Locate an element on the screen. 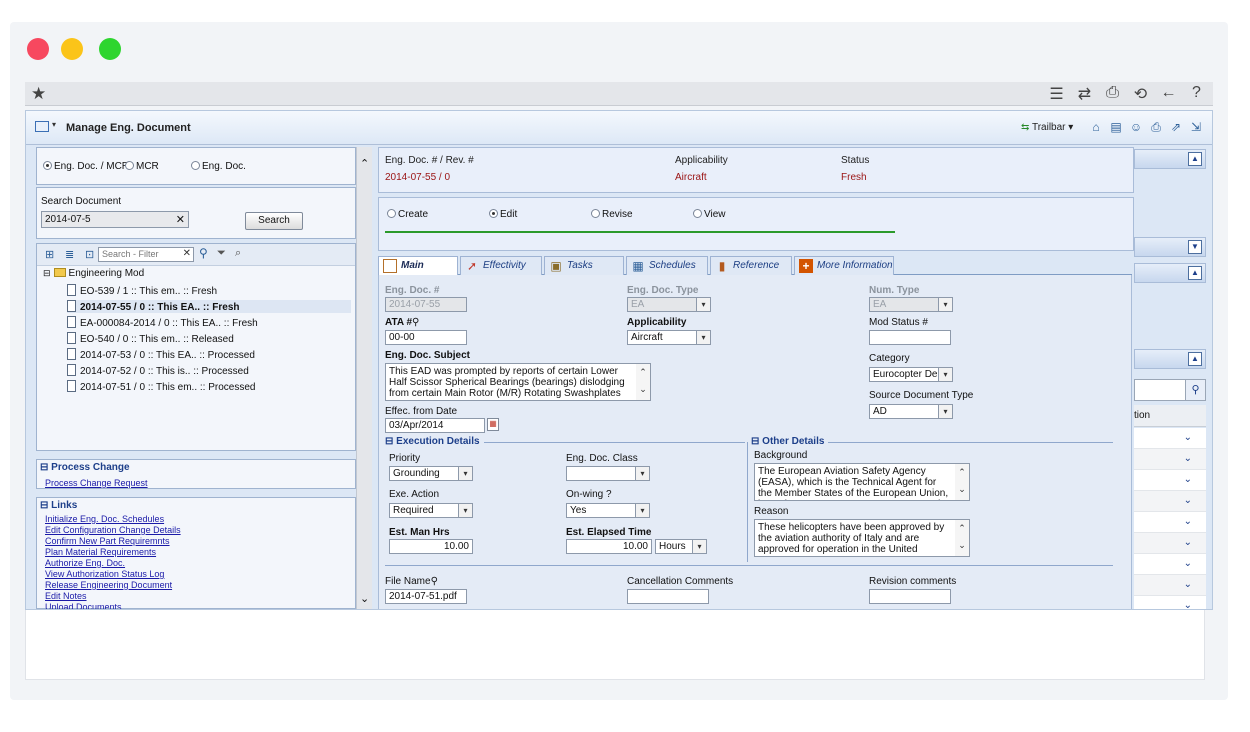  execution-collapse-icon: ⊟ is located at coordinates (390, 441).